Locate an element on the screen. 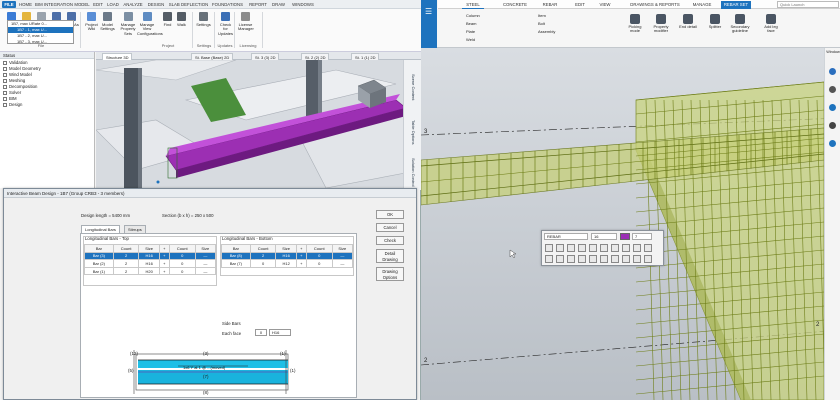 This screenshot has height=400, width=840. find-button: Find is located at coordinates (167, 25).